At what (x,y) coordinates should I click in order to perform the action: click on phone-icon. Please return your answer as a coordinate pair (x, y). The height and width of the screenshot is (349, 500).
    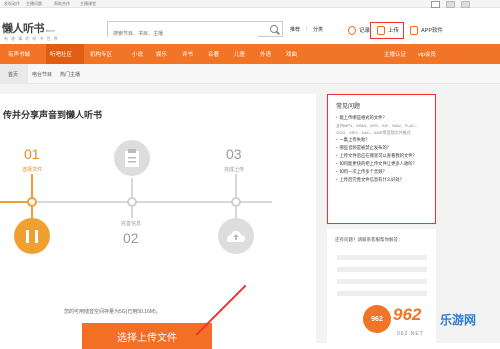
    Looking at the image, I should click on (414, 30).